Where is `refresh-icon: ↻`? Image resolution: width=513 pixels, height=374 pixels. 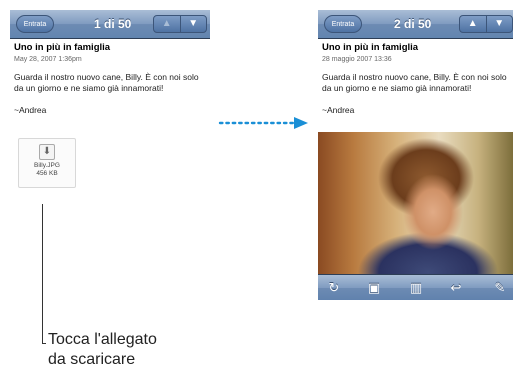 refresh-icon: ↻ is located at coordinates (334, 288).